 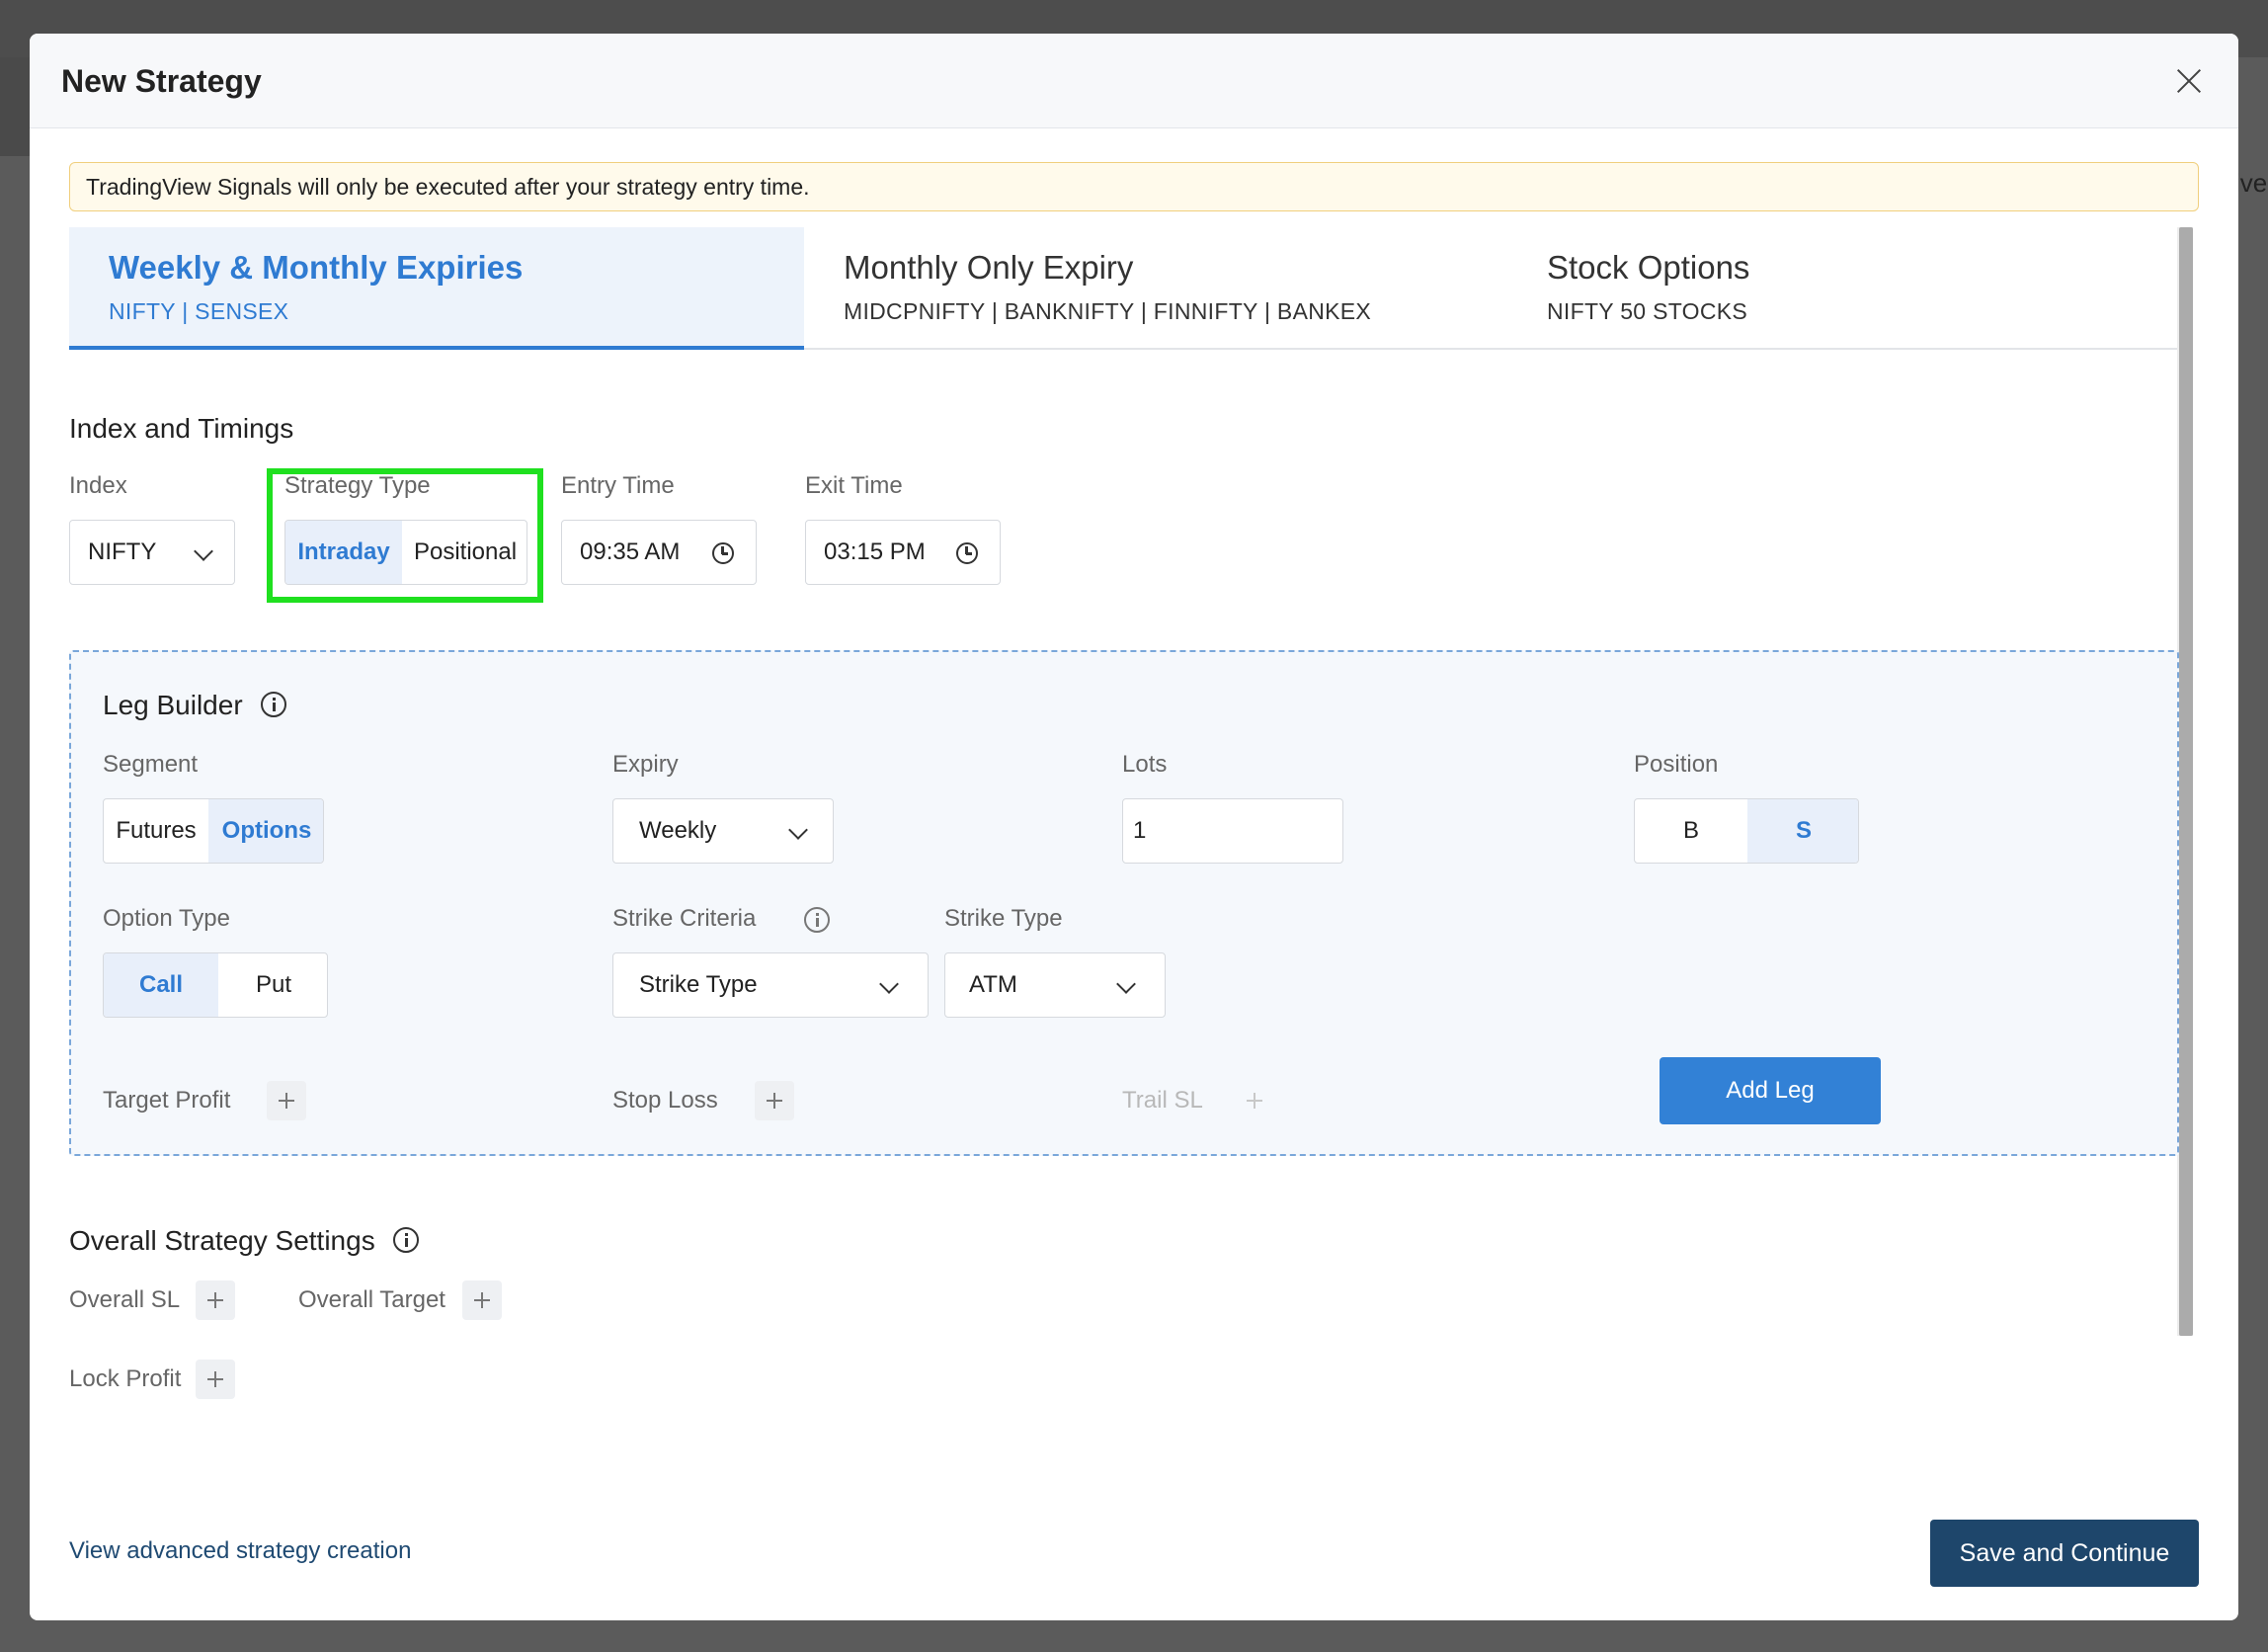 What do you see at coordinates (1802, 831) in the screenshot?
I see `position-sell: S` at bounding box center [1802, 831].